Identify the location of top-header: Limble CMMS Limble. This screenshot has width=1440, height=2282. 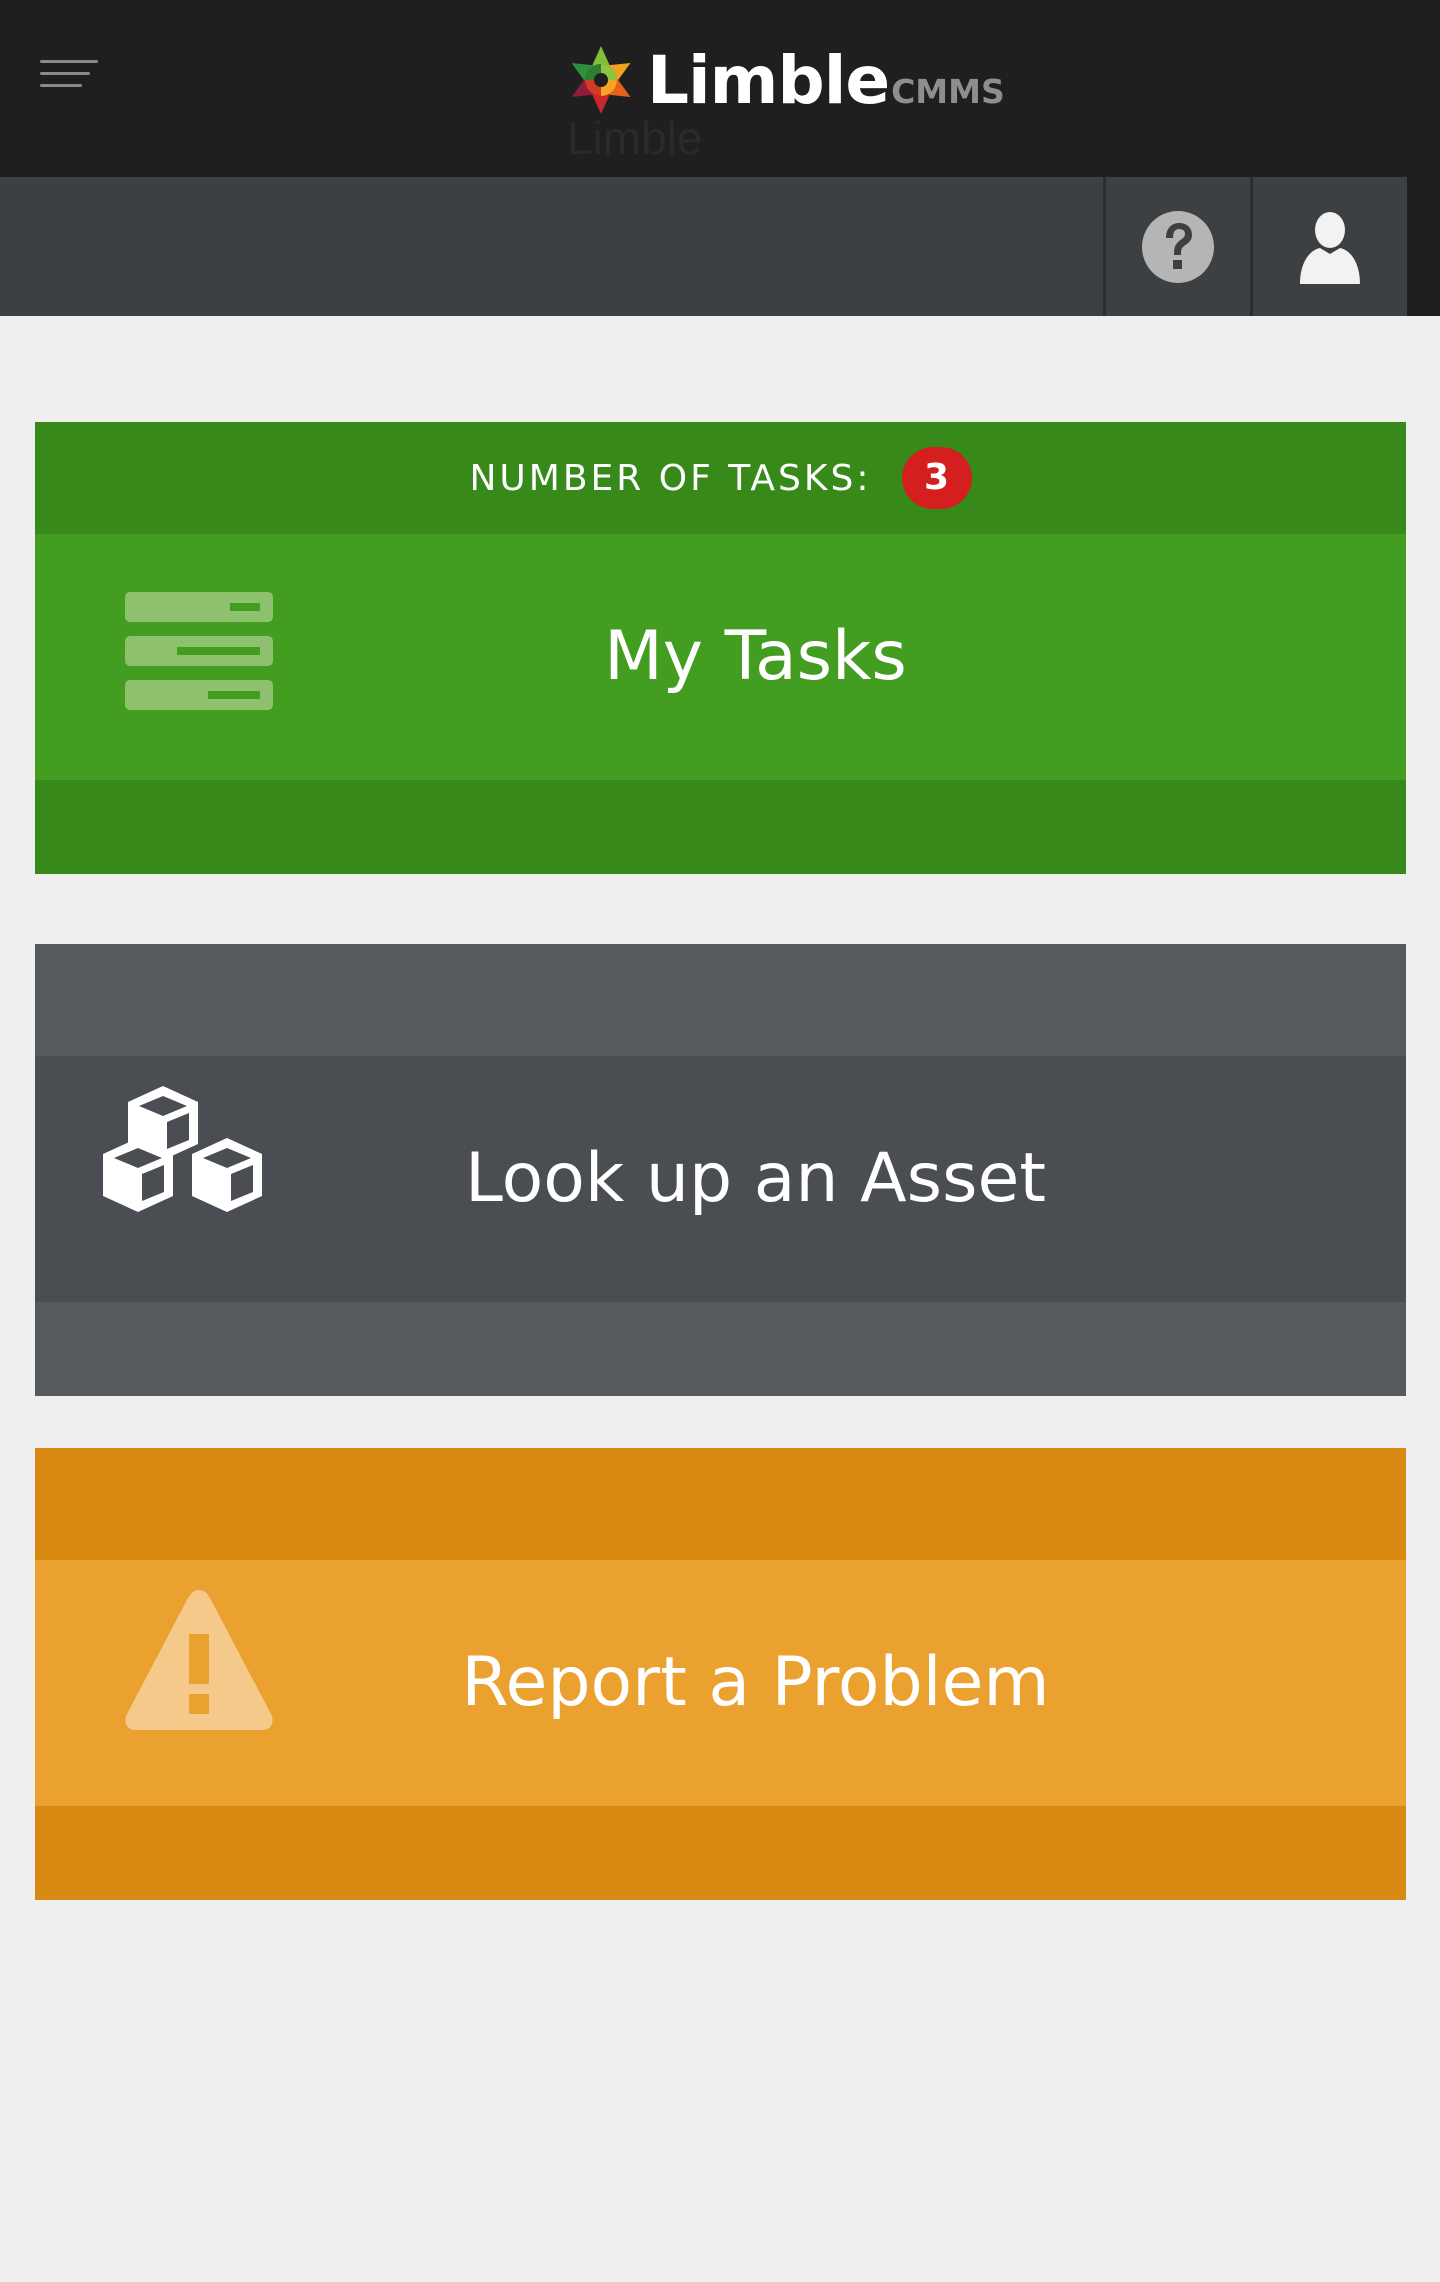
(720, 88).